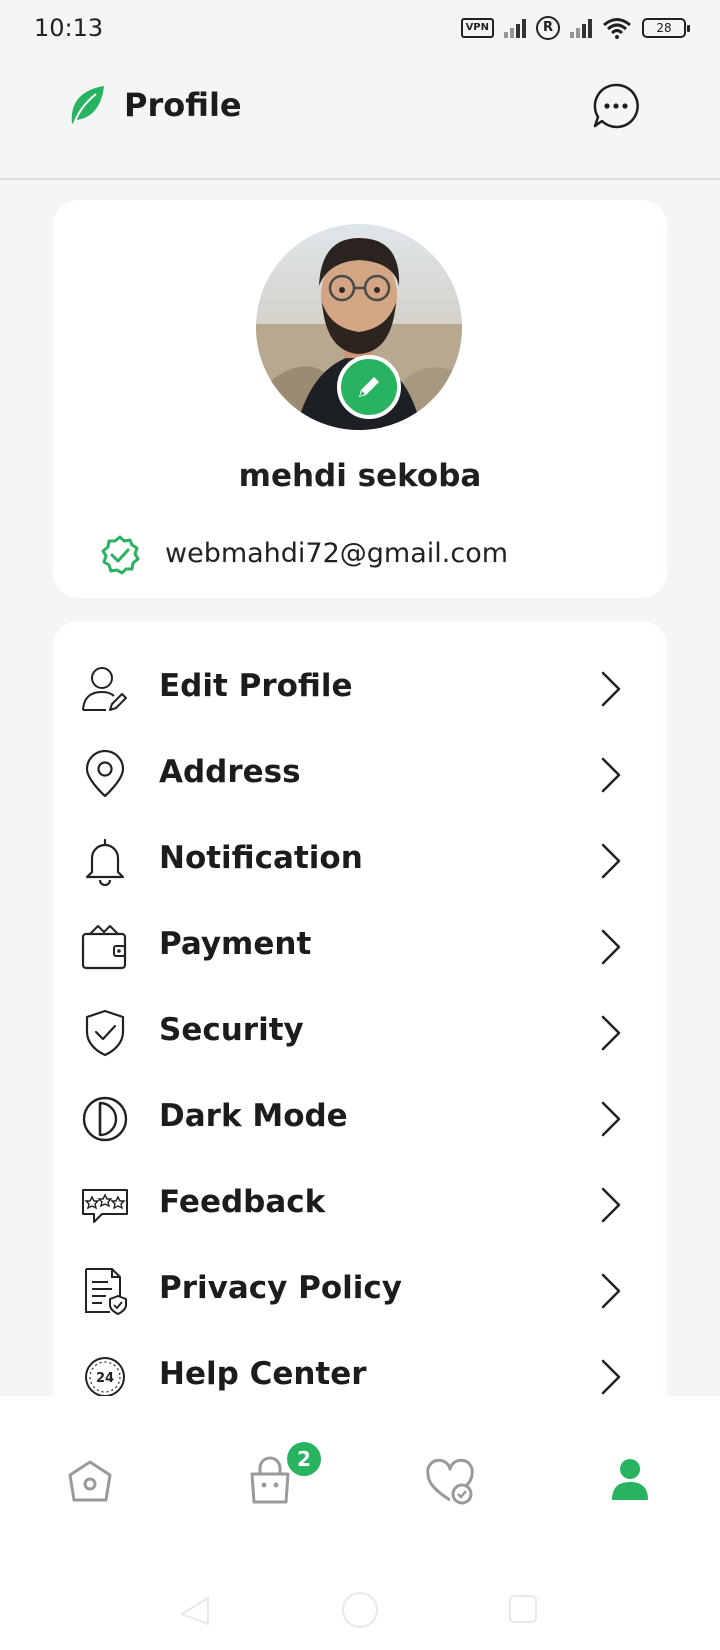  Describe the element at coordinates (523, 1609) in the screenshot. I see `system-recents-icon` at that location.